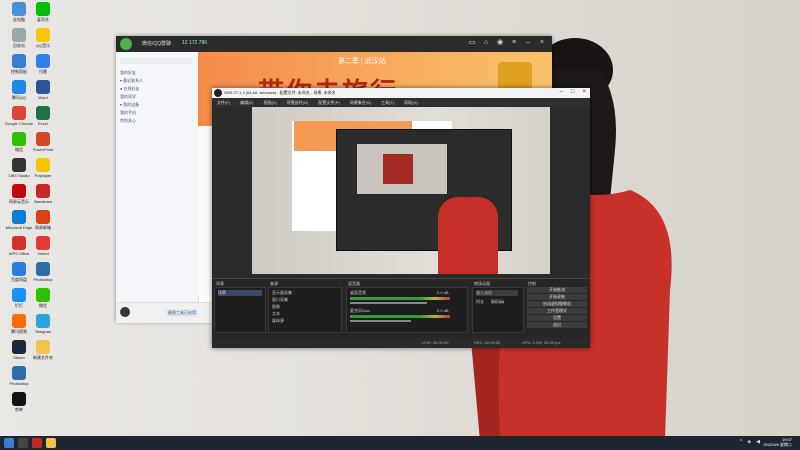 Image resolution: width=800 pixels, height=450 pixels. What do you see at coordinates (130, 89) in the screenshot?
I see `qq-sidebar-item: ● 在线好友` at bounding box center [130, 89].